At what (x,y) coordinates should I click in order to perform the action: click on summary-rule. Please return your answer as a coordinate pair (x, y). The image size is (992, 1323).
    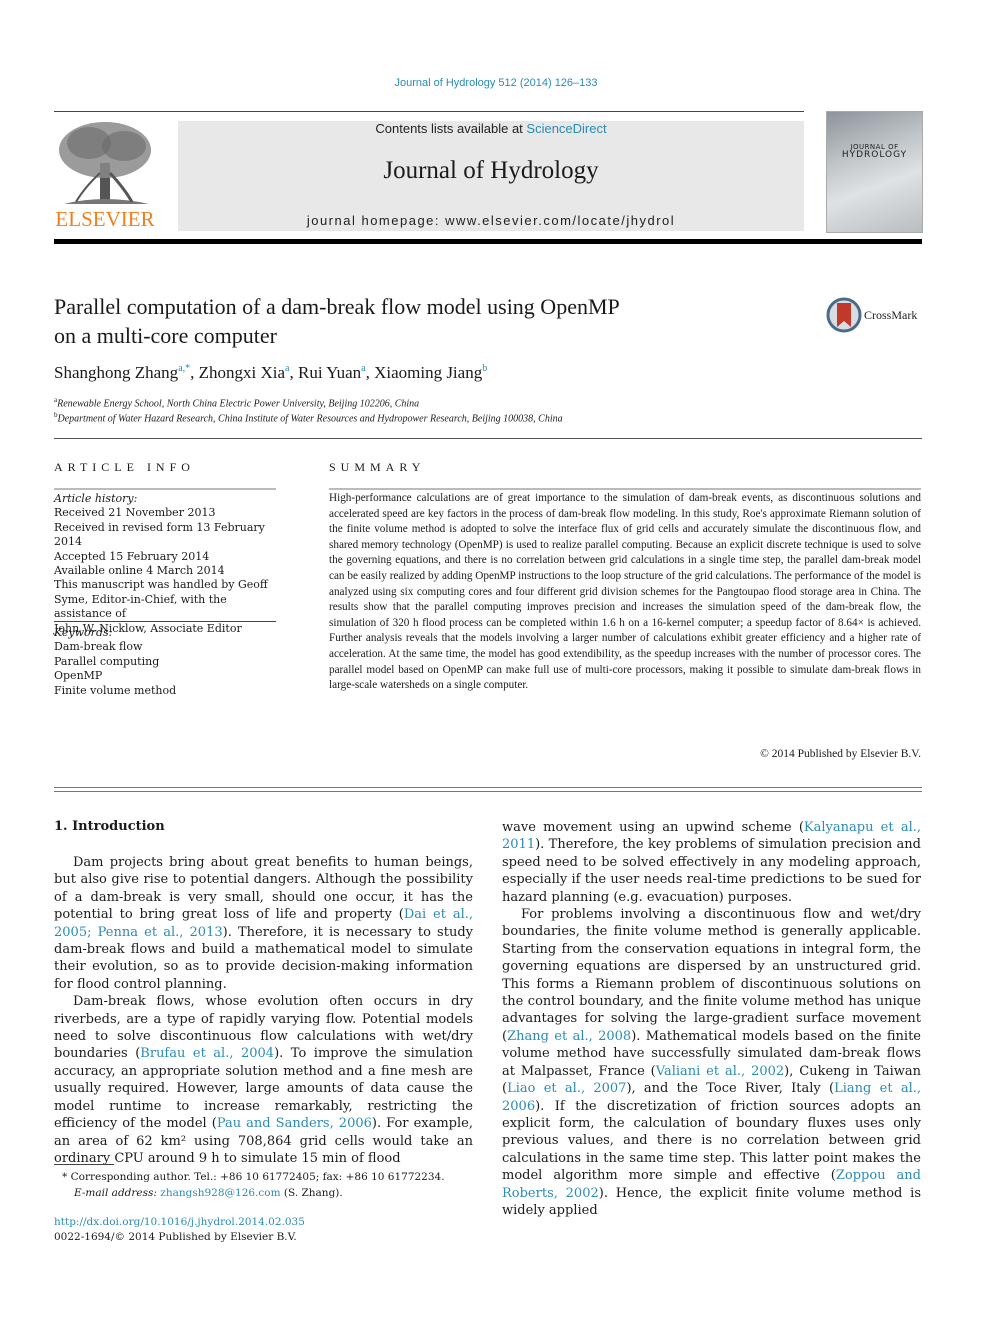
    Looking at the image, I should click on (625, 489).